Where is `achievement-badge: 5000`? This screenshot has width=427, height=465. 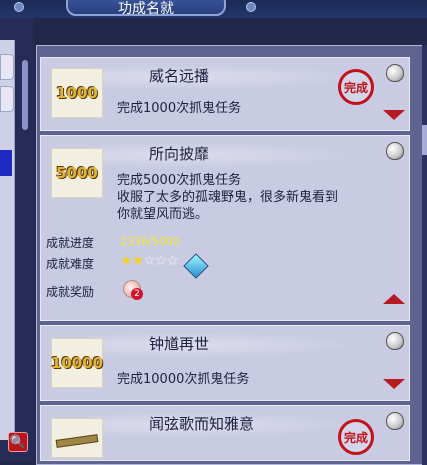 achievement-badge: 5000 is located at coordinates (77, 173).